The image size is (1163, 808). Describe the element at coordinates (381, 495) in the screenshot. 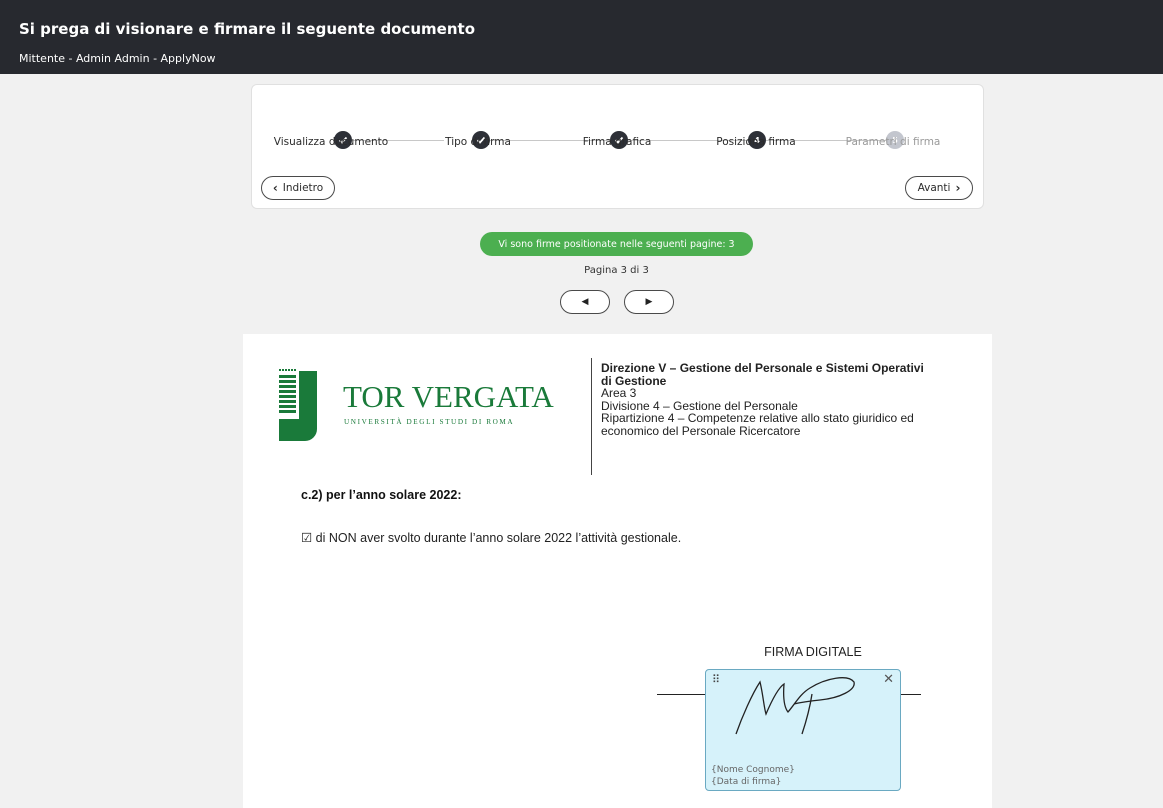

I see `section-title: c.2) per l’anno solare 2022:` at that location.